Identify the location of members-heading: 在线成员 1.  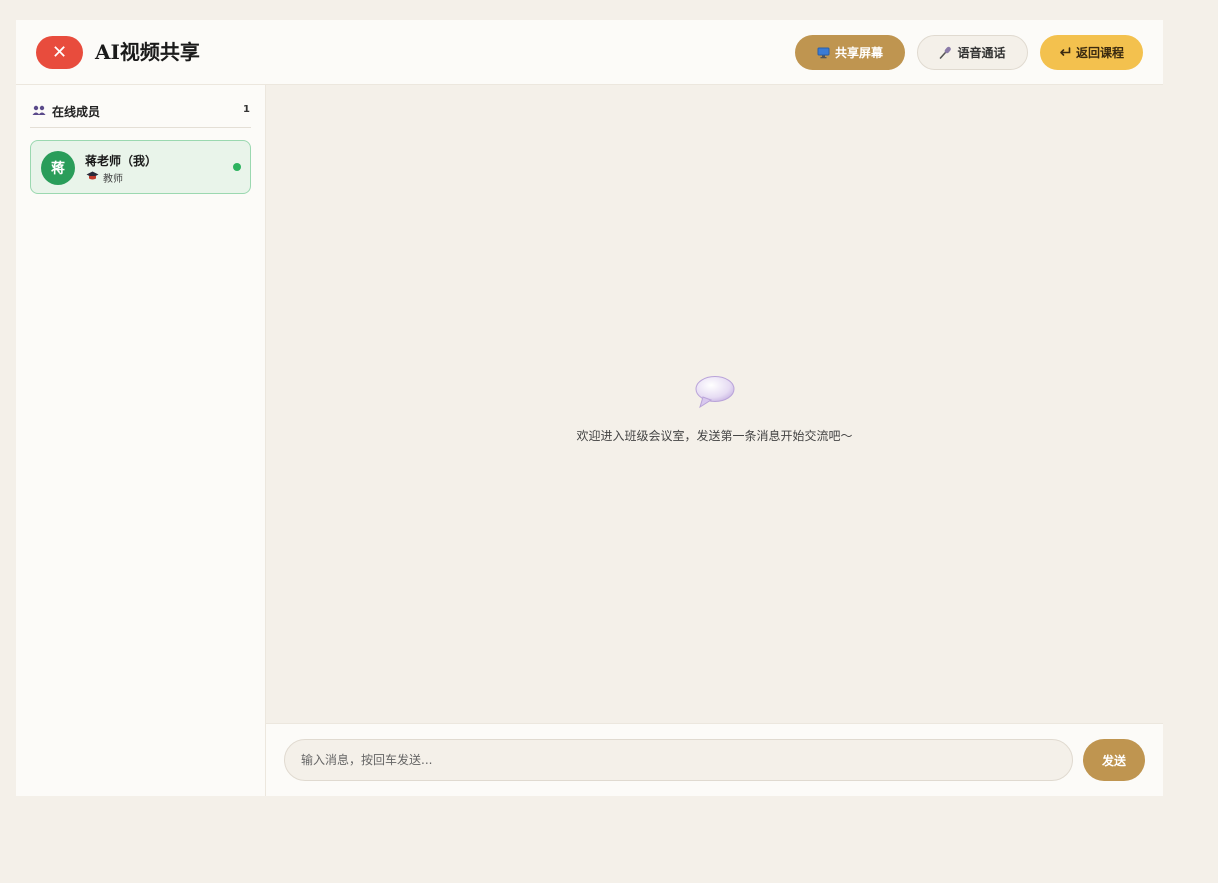
(140, 114).